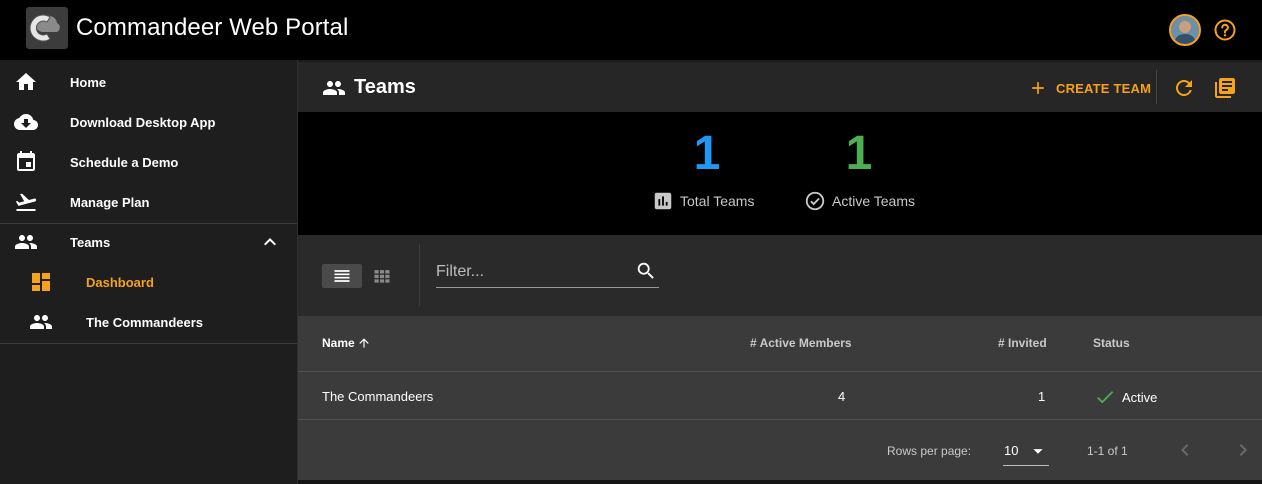 The image size is (1262, 484). What do you see at coordinates (873, 201) in the screenshot?
I see `active-teams-label: Active Teams` at bounding box center [873, 201].